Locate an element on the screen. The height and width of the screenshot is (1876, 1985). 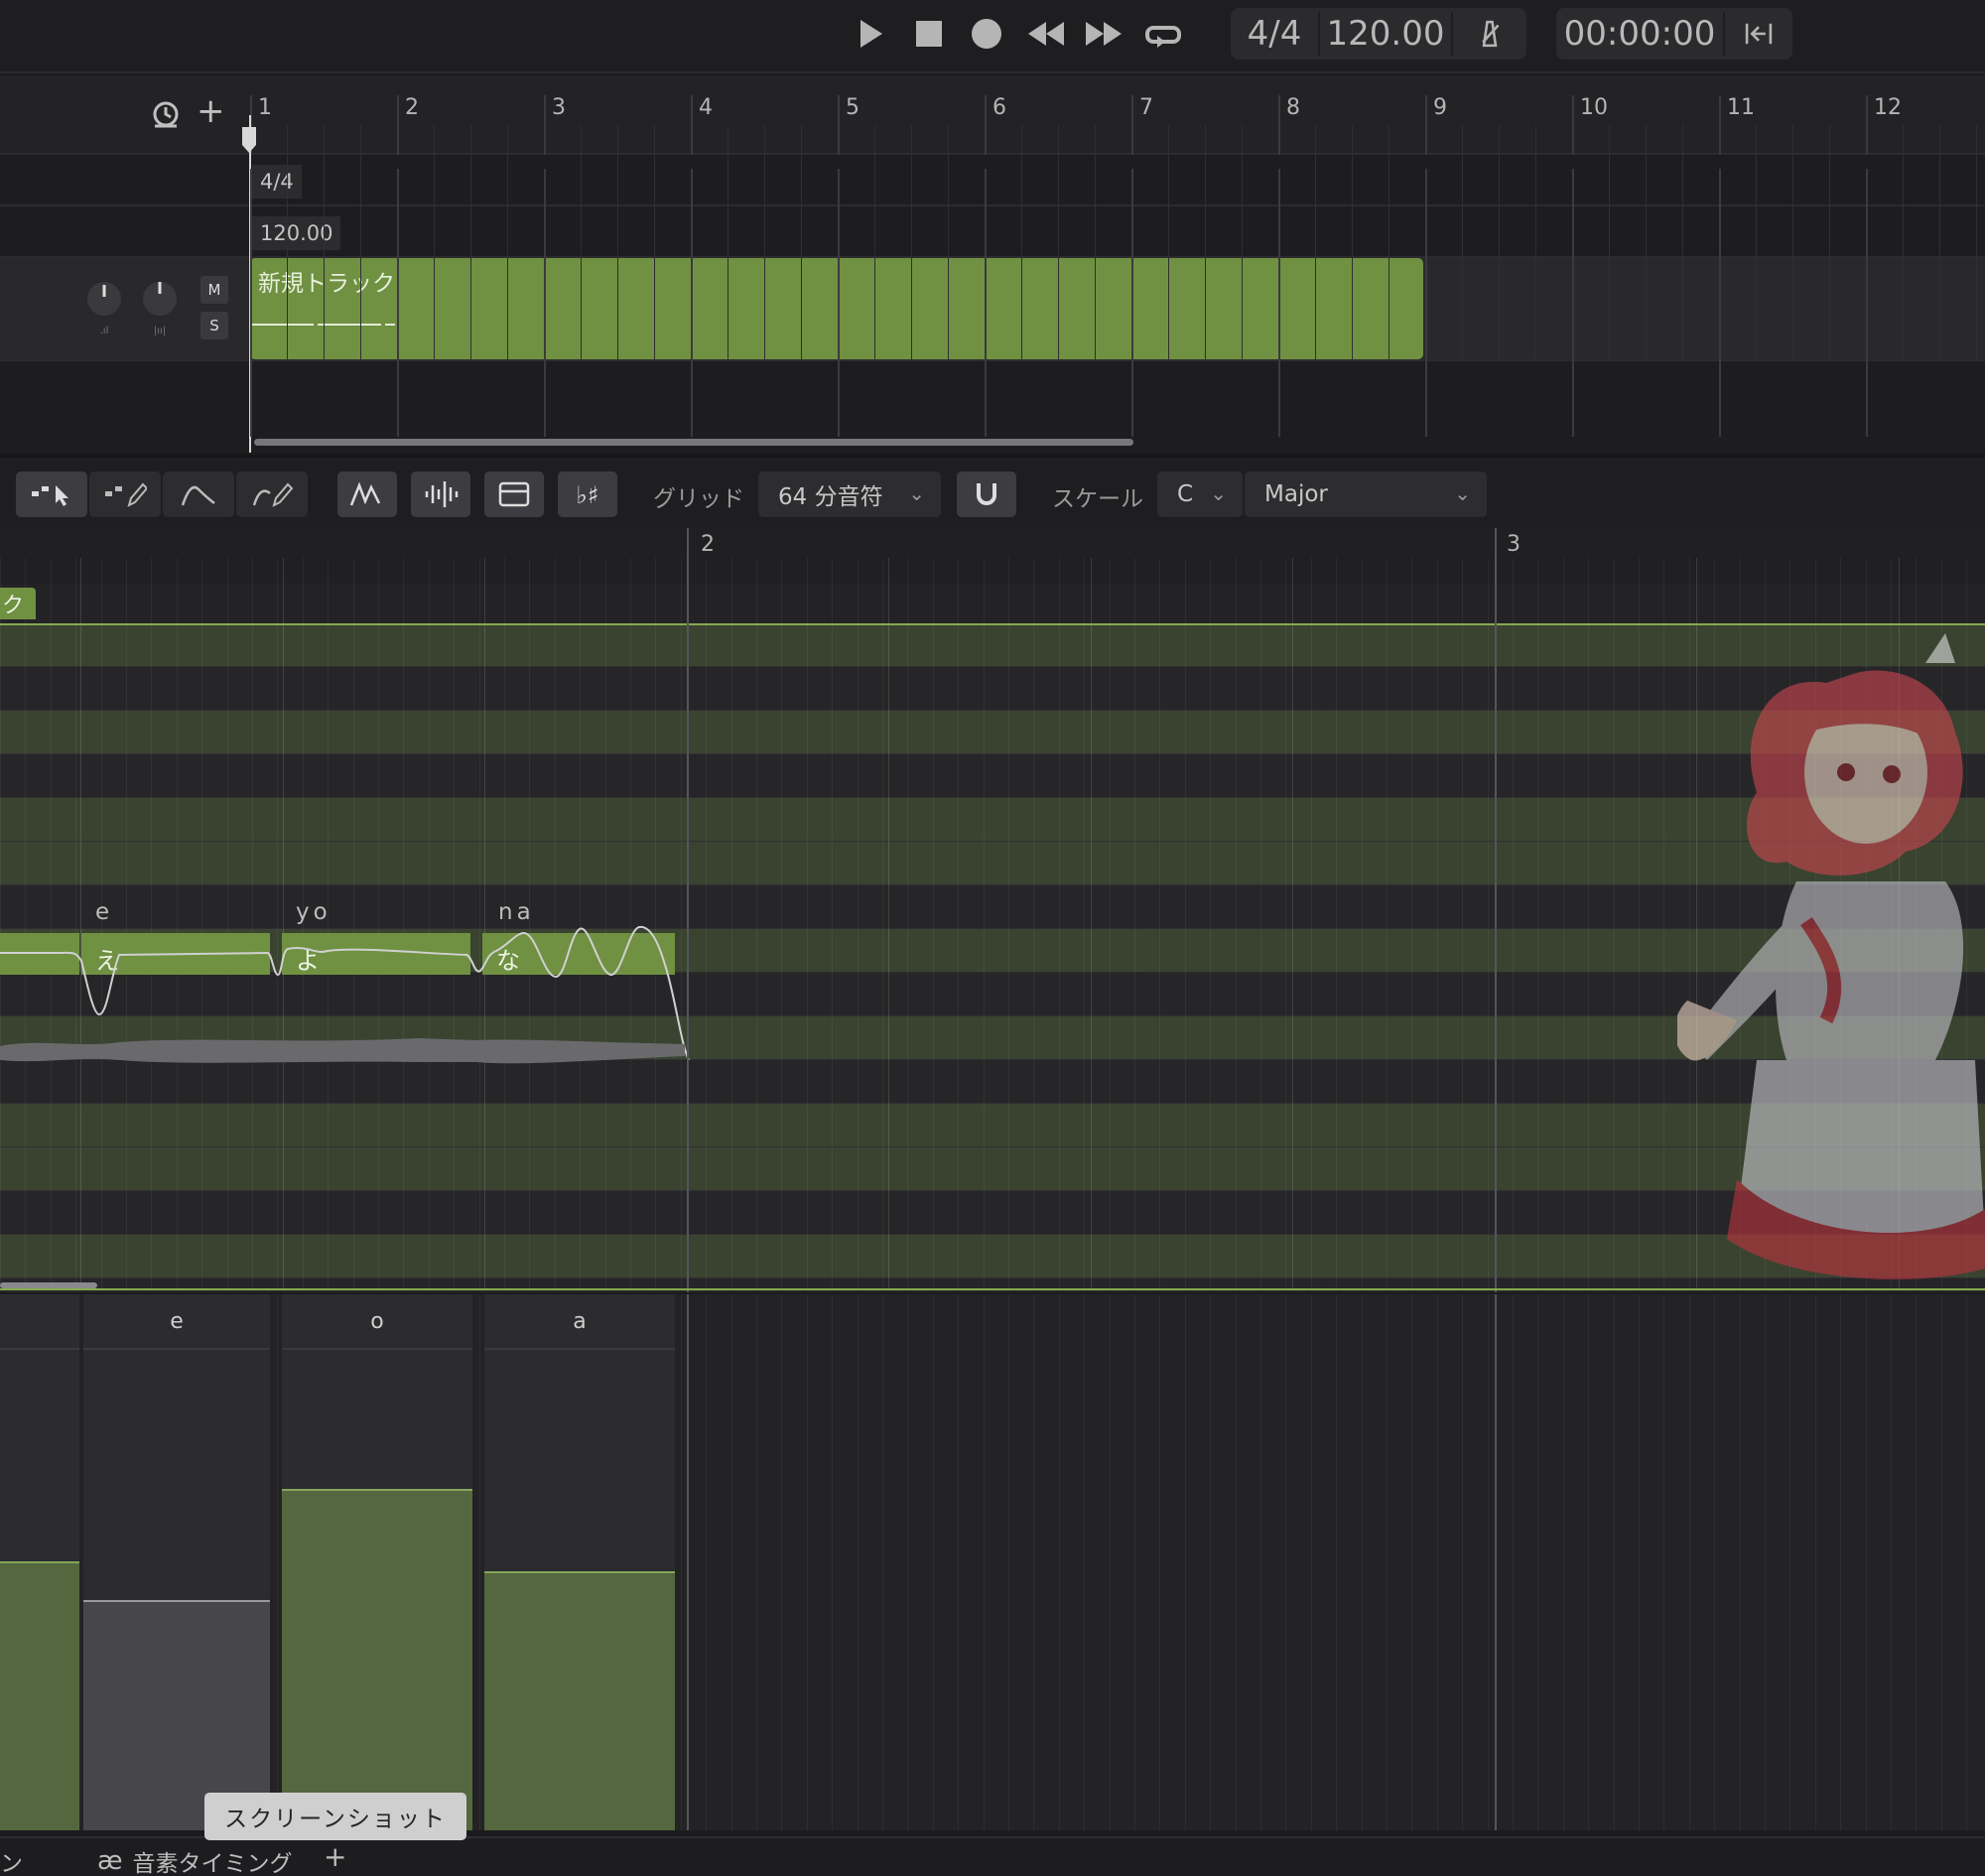
track-clip: 新規トラック is located at coordinates (837, 308).